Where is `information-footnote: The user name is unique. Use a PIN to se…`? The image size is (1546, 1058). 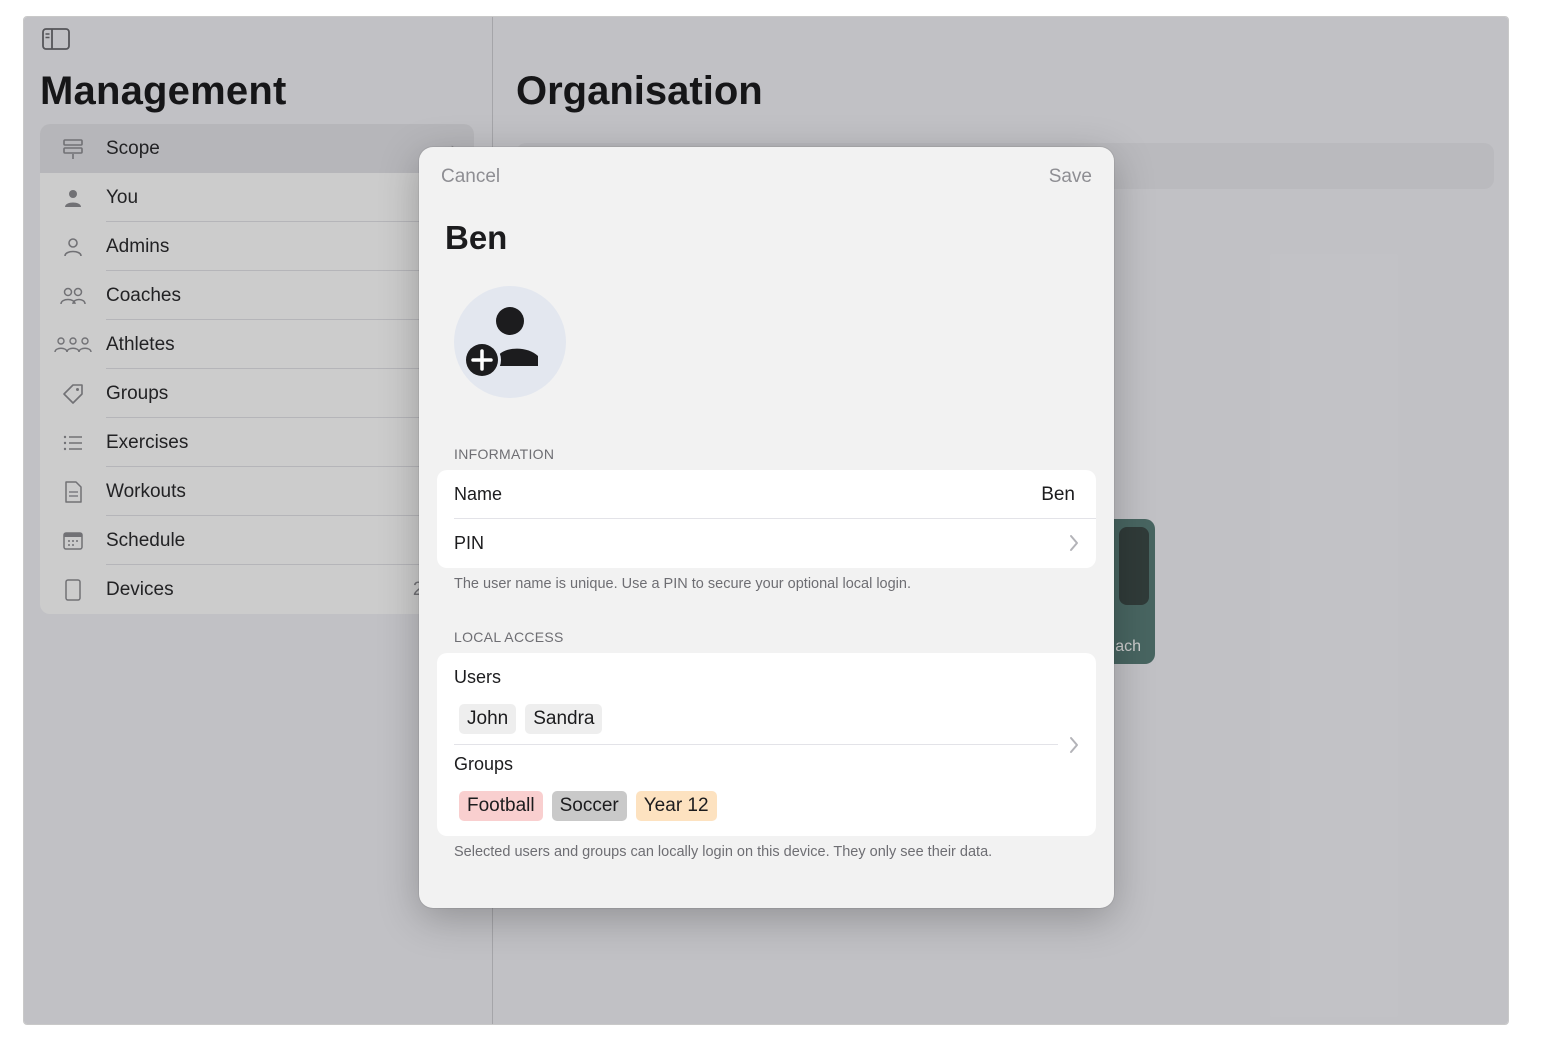
information-footnote: The user name is unique. Use a PIN to se… is located at coordinates (682, 584).